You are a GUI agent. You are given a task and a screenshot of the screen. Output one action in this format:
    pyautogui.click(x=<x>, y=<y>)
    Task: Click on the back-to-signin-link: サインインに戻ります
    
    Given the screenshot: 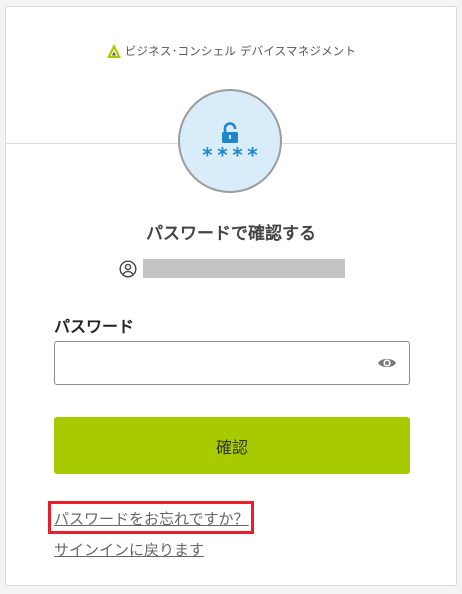 What is the action you would take?
    pyautogui.click(x=129, y=549)
    